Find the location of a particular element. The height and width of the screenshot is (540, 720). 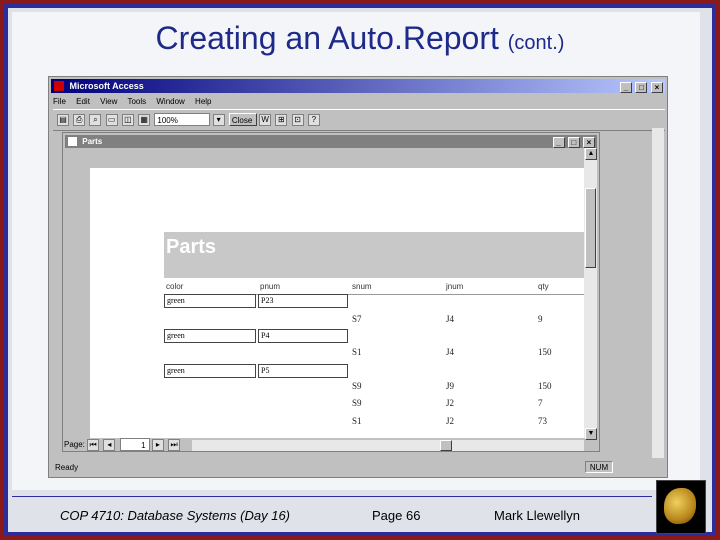

chevron-down-icon: ▾ is located at coordinates (218, 119).